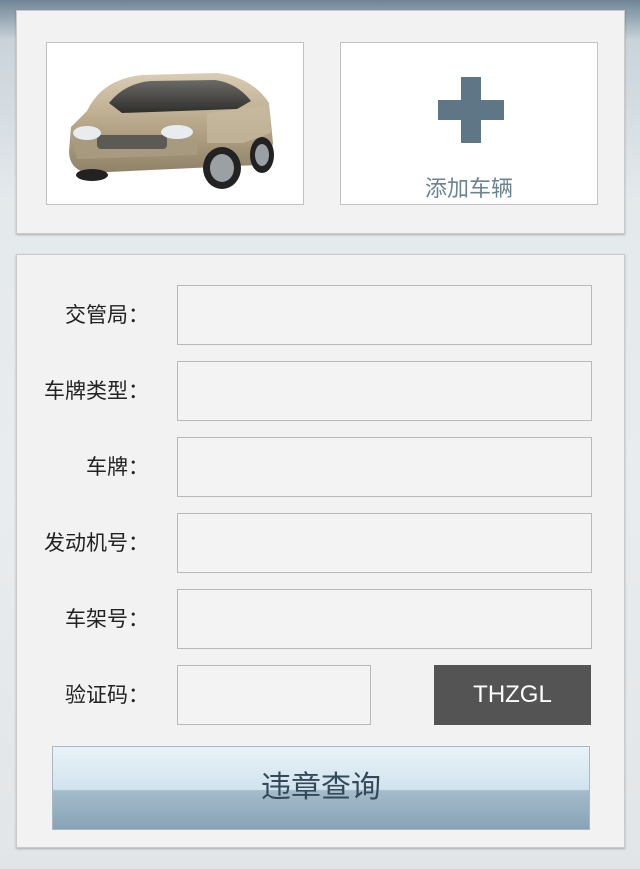  I want to click on frame-number-label: 车架号：, so click(107, 619).